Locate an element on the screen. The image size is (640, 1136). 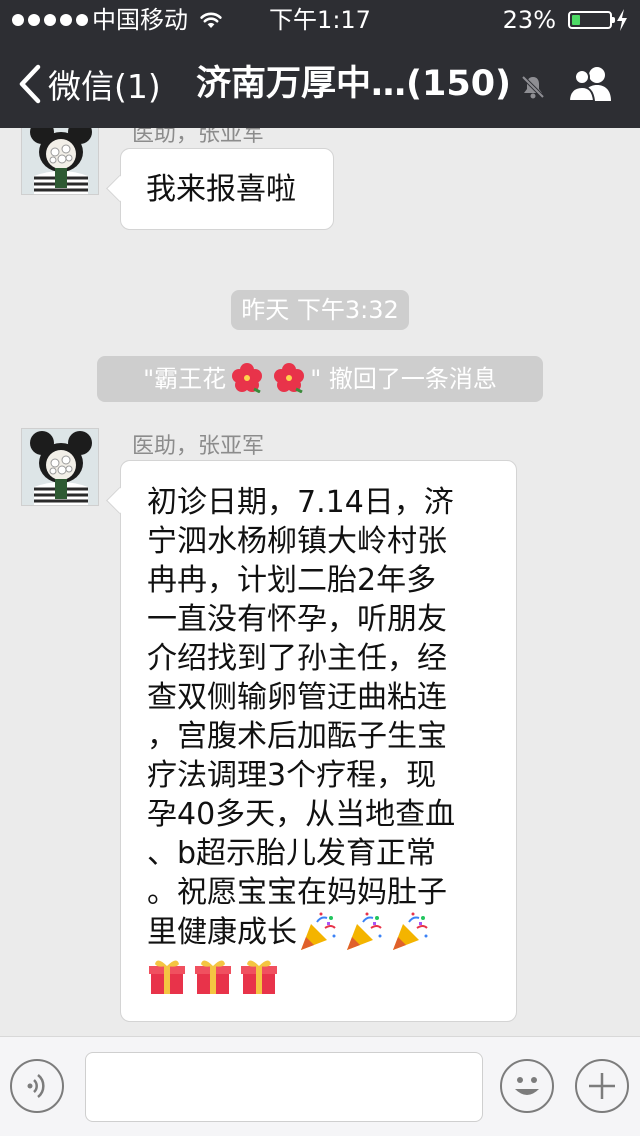
input-bar is located at coordinates (320, 1086).